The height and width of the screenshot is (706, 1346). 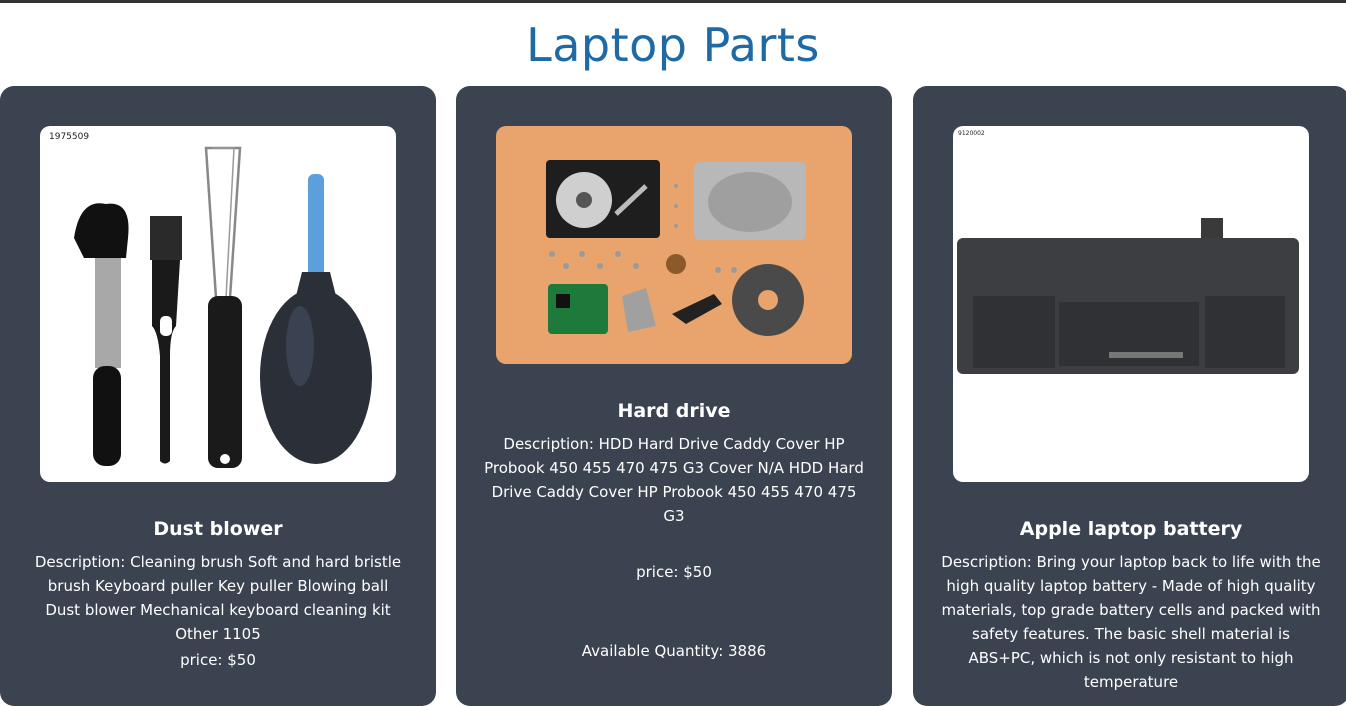 What do you see at coordinates (223, 307) in the screenshot?
I see `cleaning-kit-illustration` at bounding box center [223, 307].